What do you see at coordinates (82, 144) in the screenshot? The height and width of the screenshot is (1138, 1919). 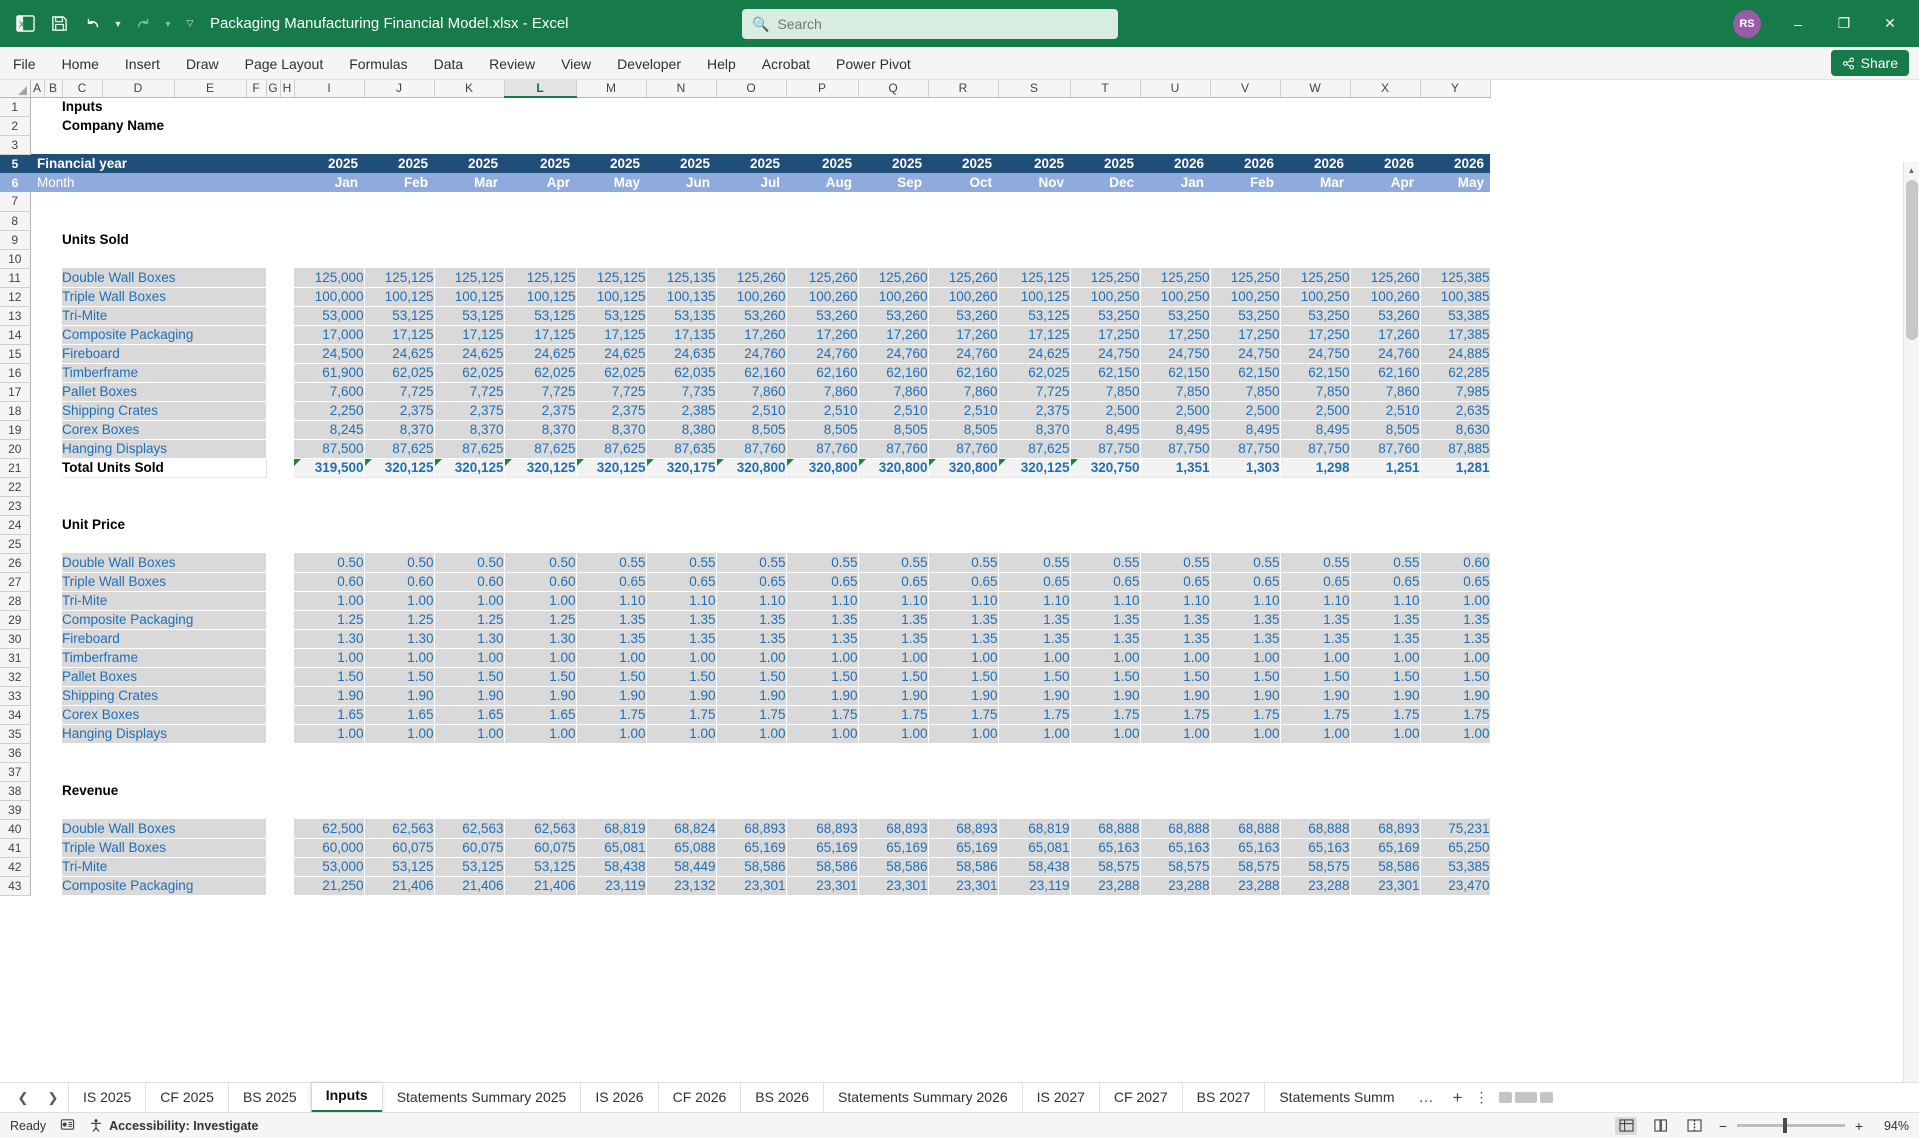 I see `cell-C` at bounding box center [82, 144].